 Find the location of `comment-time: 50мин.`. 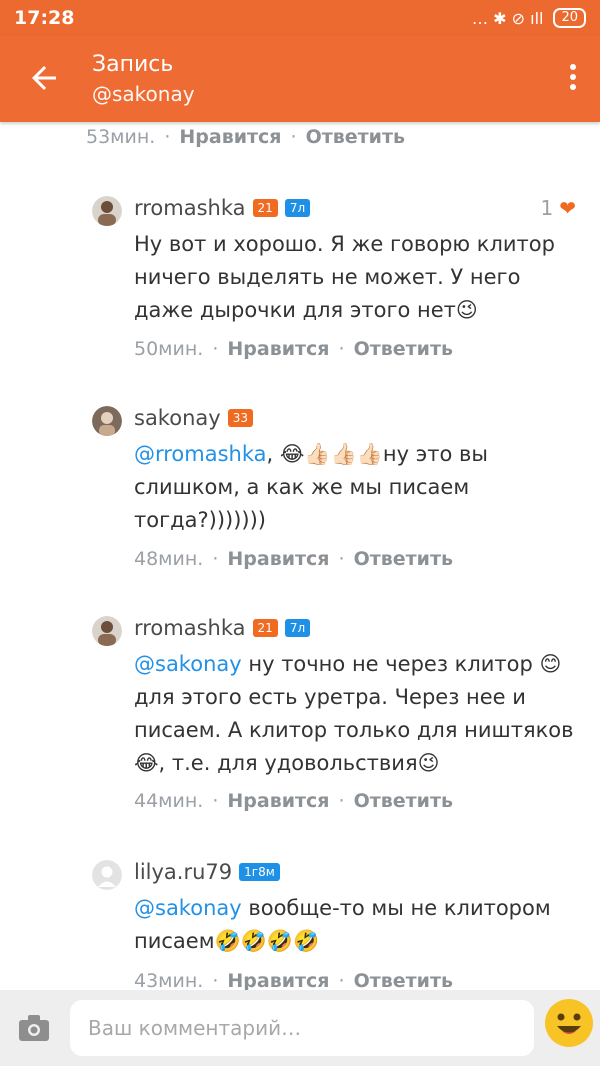

comment-time: 50мин. is located at coordinates (169, 349).